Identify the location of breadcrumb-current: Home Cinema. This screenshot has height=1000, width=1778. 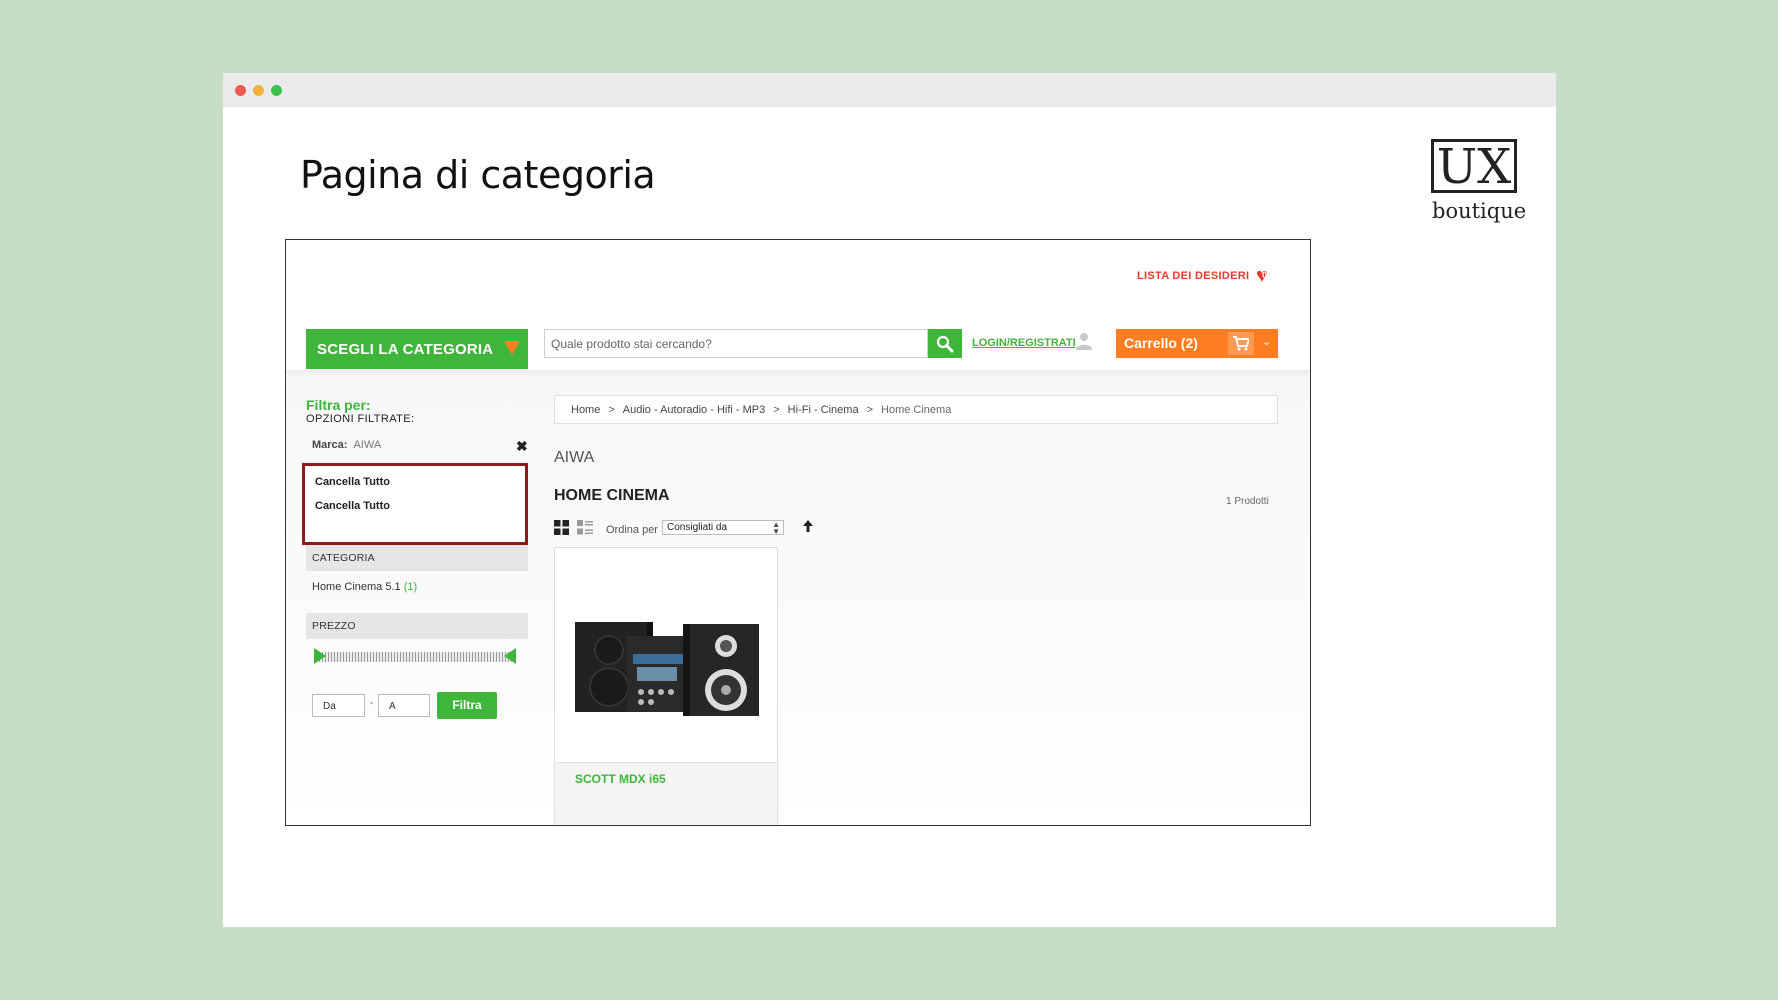
(916, 410).